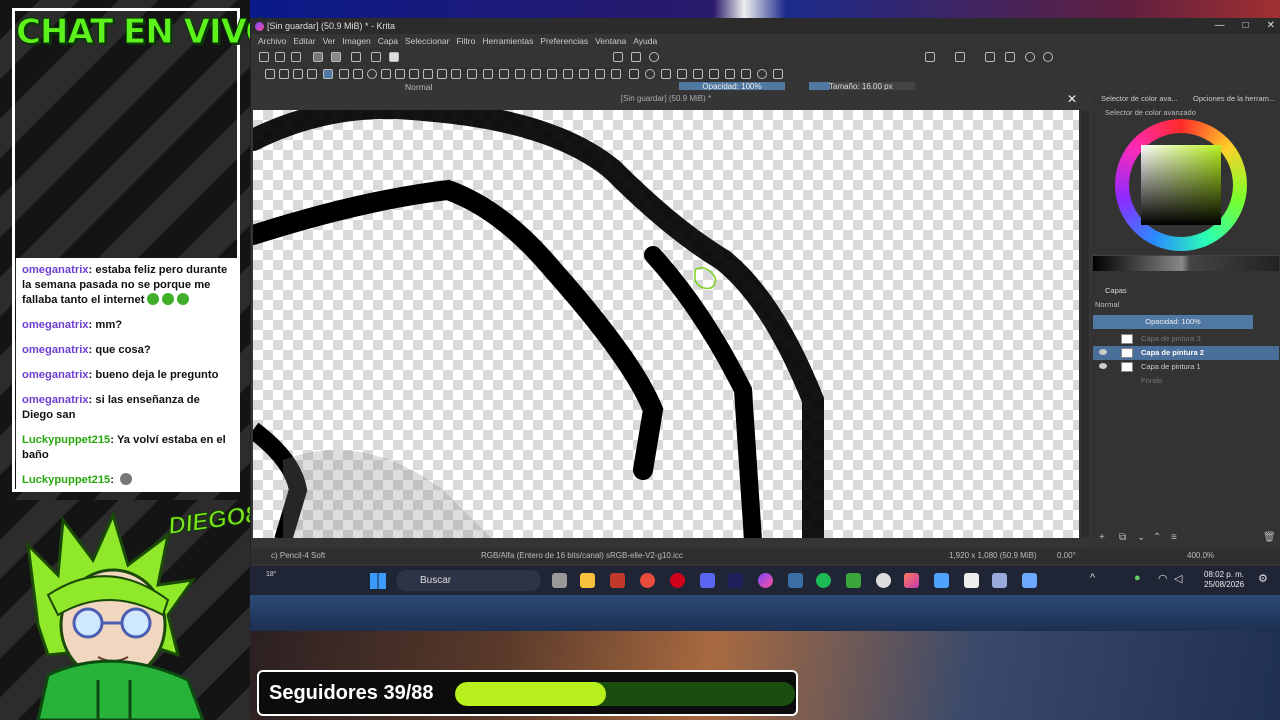 Image resolution: width=1280 pixels, height=720 pixels. Describe the element at coordinates (356, 41) in the screenshot. I see `menu-imagen: Imagen` at that location.